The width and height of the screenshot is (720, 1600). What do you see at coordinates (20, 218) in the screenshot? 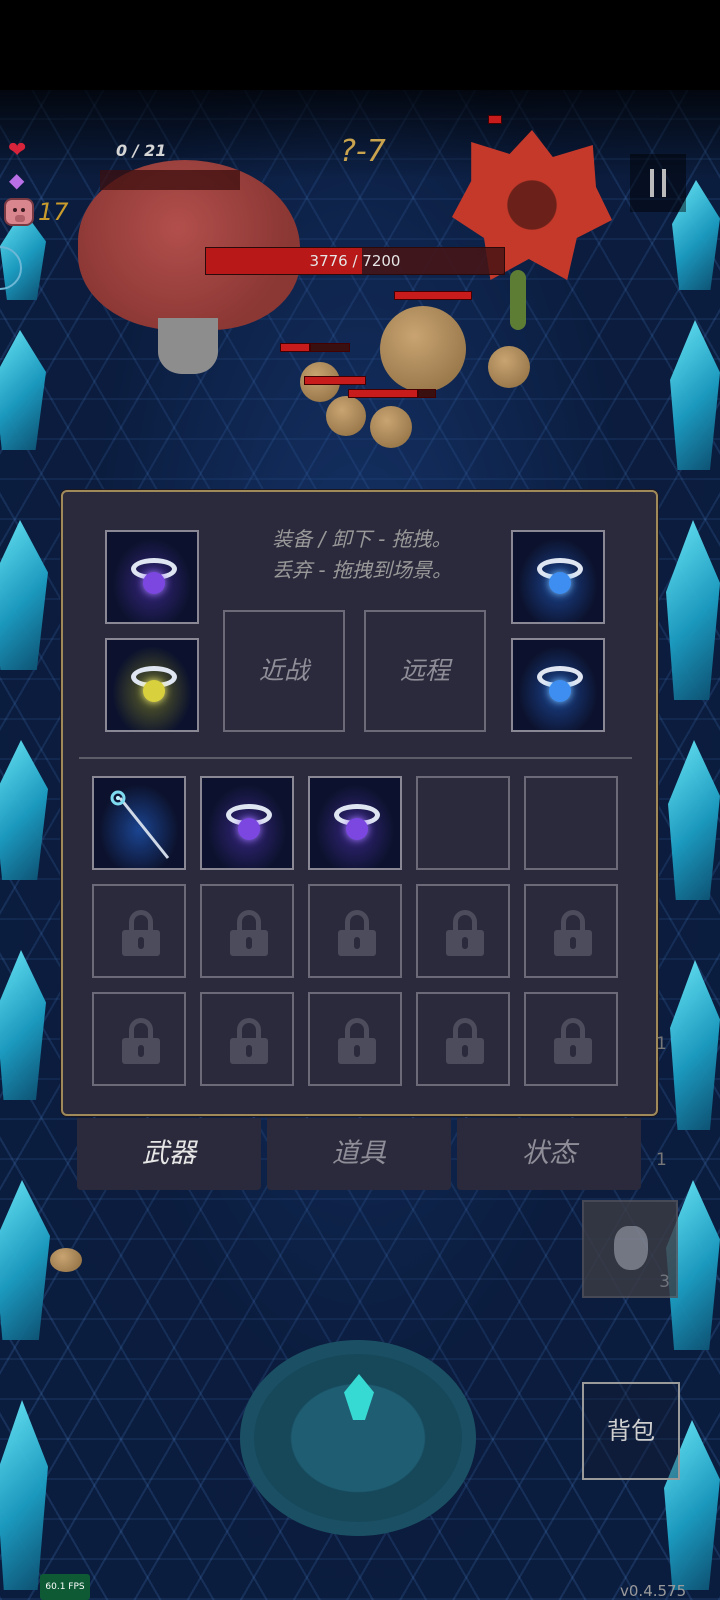
I see `pig-snout` at bounding box center [20, 218].